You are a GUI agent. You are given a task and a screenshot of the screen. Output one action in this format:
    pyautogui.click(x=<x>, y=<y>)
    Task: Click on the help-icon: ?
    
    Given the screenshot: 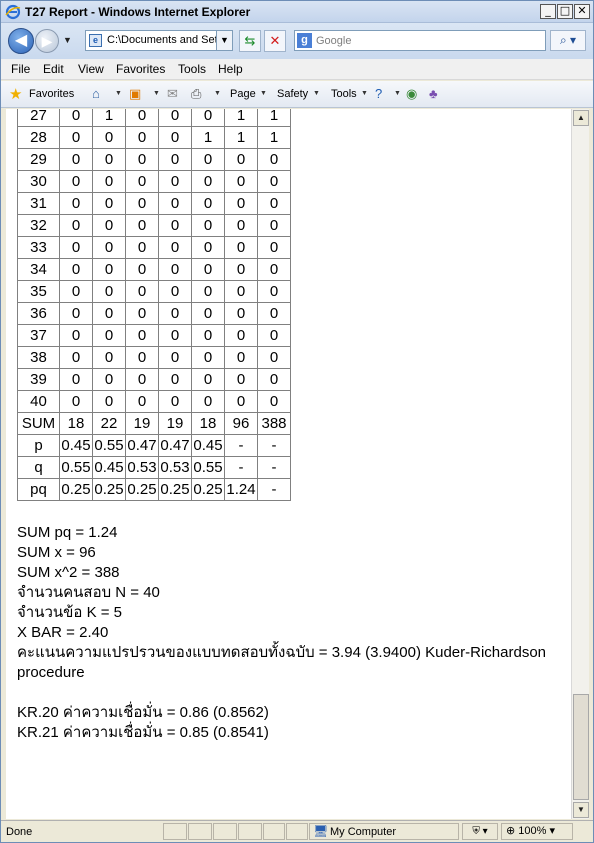 What is the action you would take?
    pyautogui.click(x=378, y=93)
    